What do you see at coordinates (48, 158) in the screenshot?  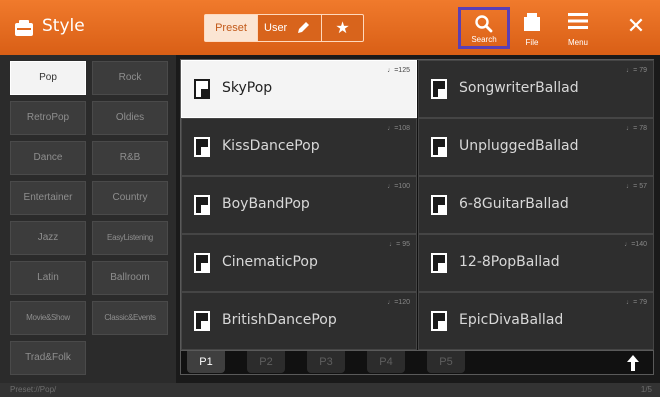 I see `category-dance: Dance` at bounding box center [48, 158].